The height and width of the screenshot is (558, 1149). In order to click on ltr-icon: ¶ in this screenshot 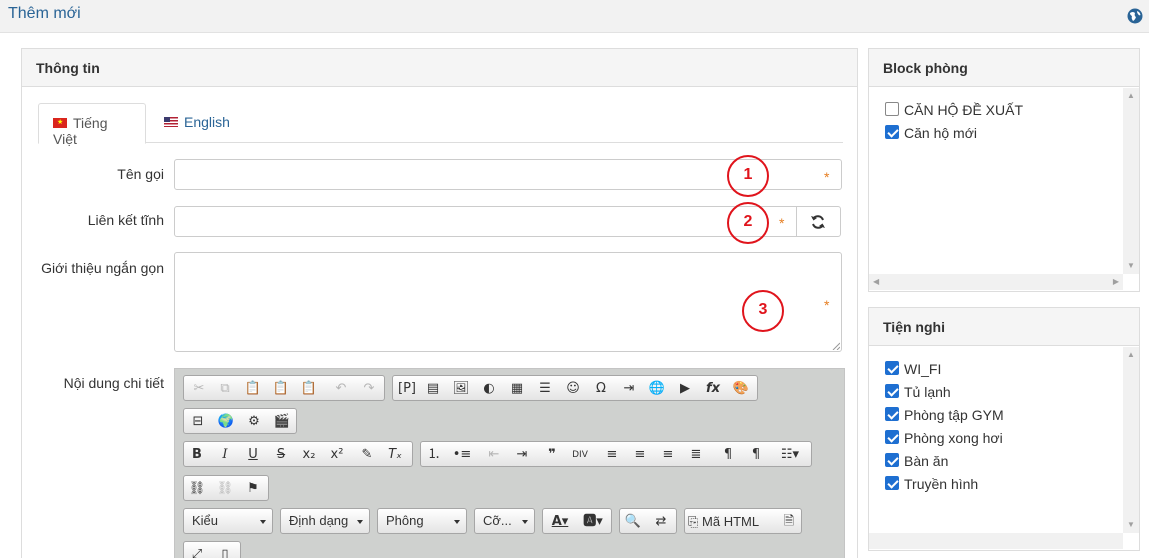, I will do `click(728, 455)`.